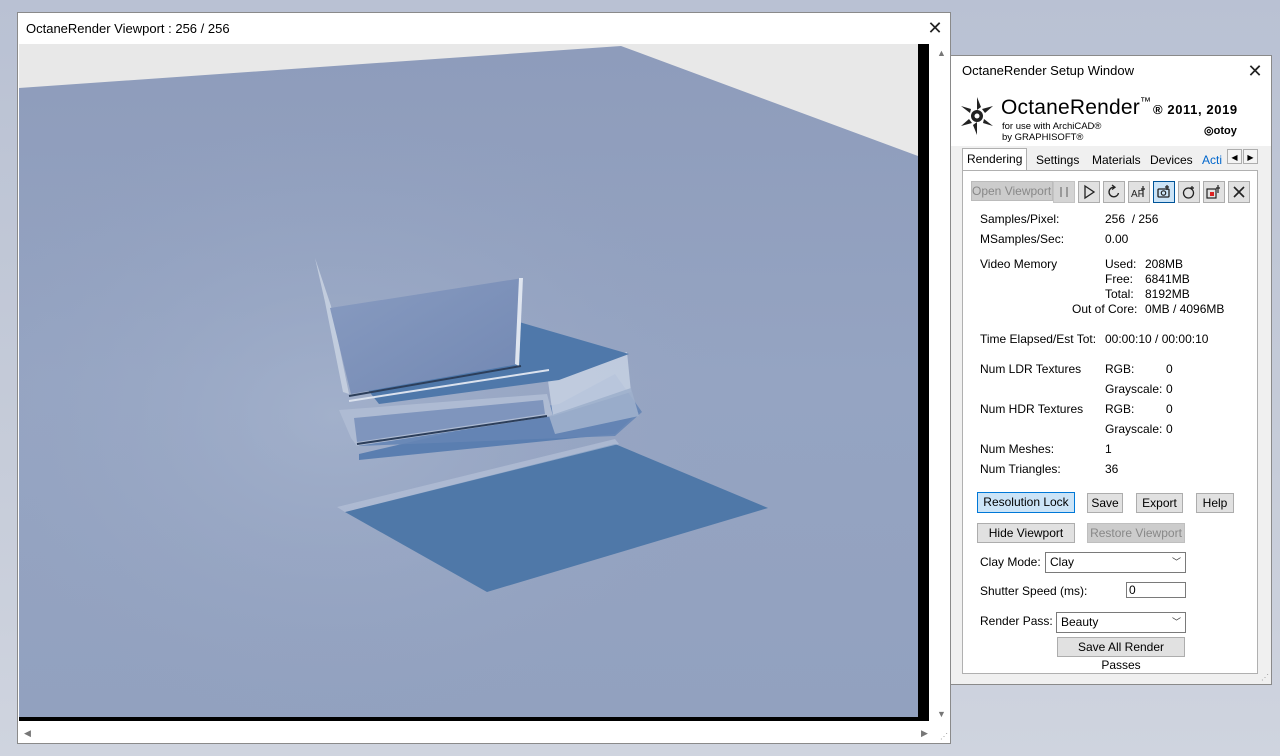 This screenshot has height=756, width=1280. I want to click on free-value: 6841MB, so click(1167, 279).